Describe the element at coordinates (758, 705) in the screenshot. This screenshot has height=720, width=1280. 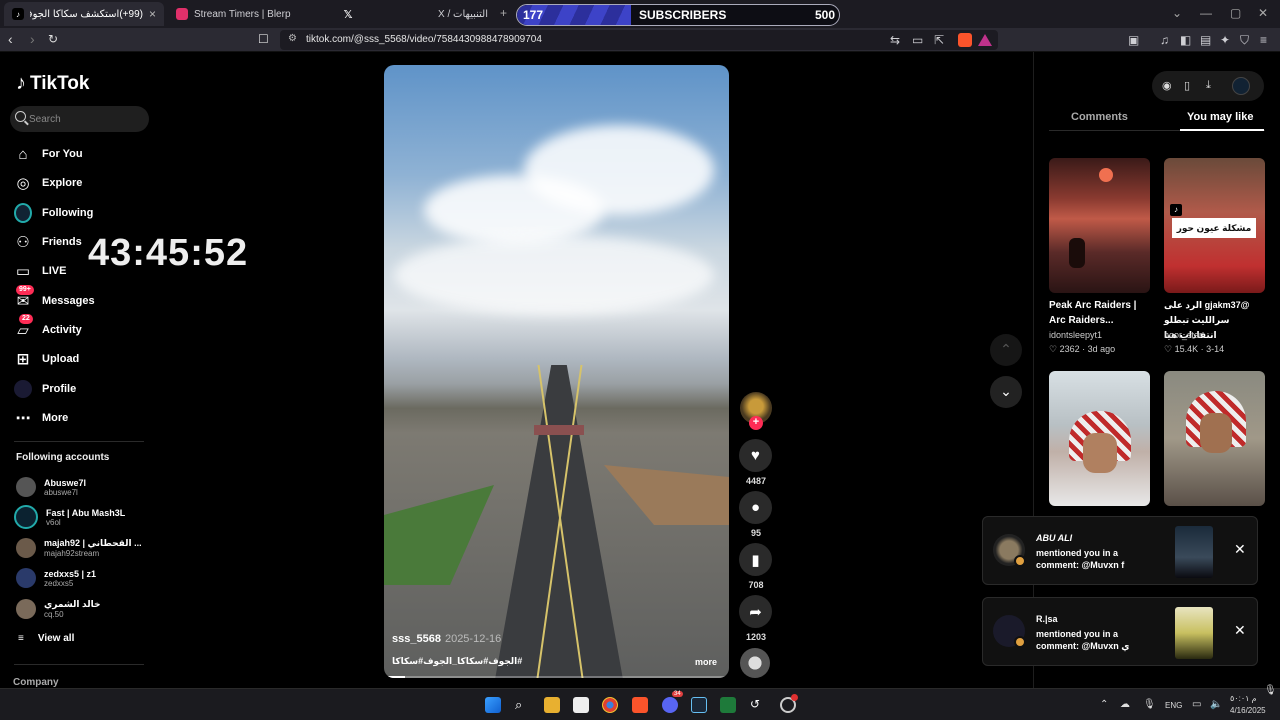
I see `app-icon: ↺` at that location.